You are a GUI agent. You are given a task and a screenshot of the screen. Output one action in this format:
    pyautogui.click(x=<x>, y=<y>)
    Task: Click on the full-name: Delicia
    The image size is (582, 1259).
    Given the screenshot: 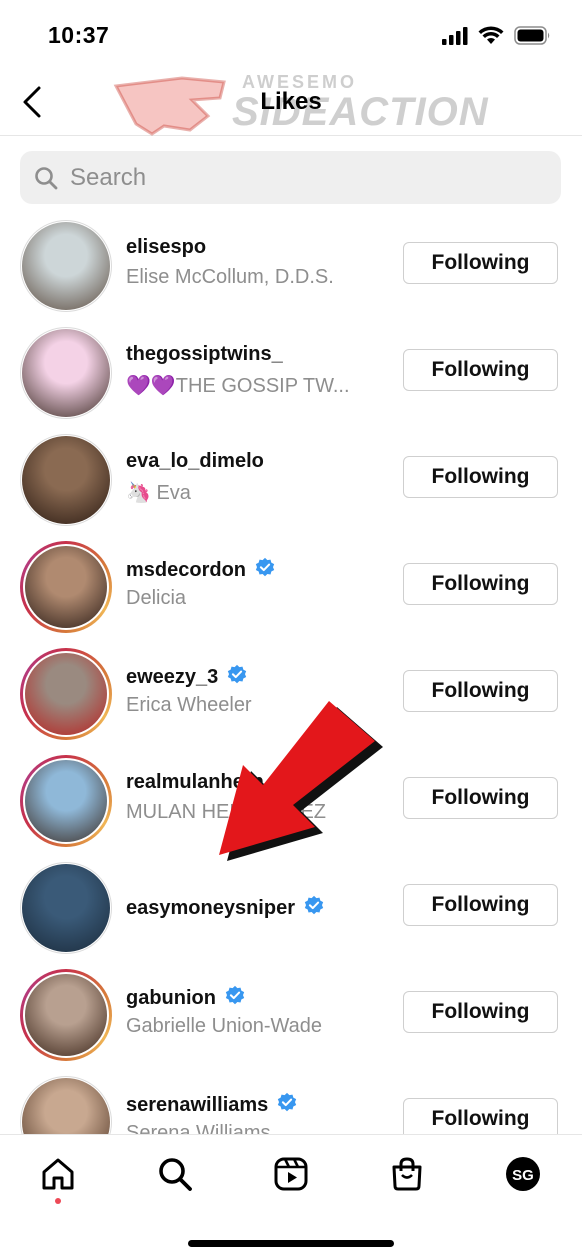 What is the action you would take?
    pyautogui.click(x=156, y=598)
    